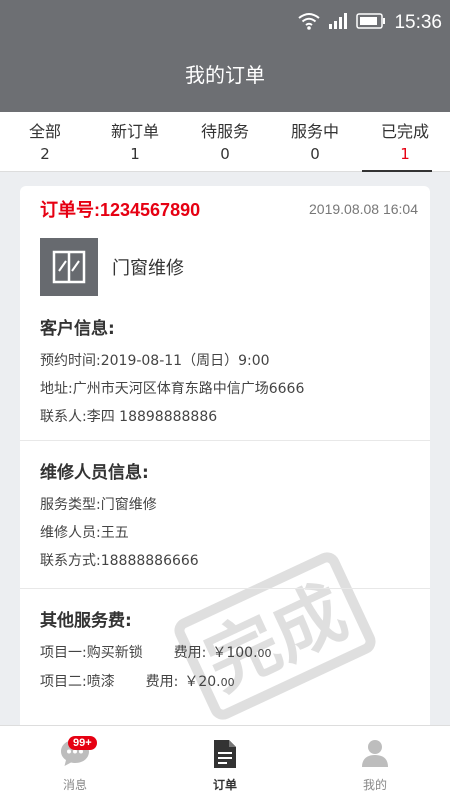 Image resolution: width=450 pixels, height=800 pixels. I want to click on wifi-icon, so click(309, 23).